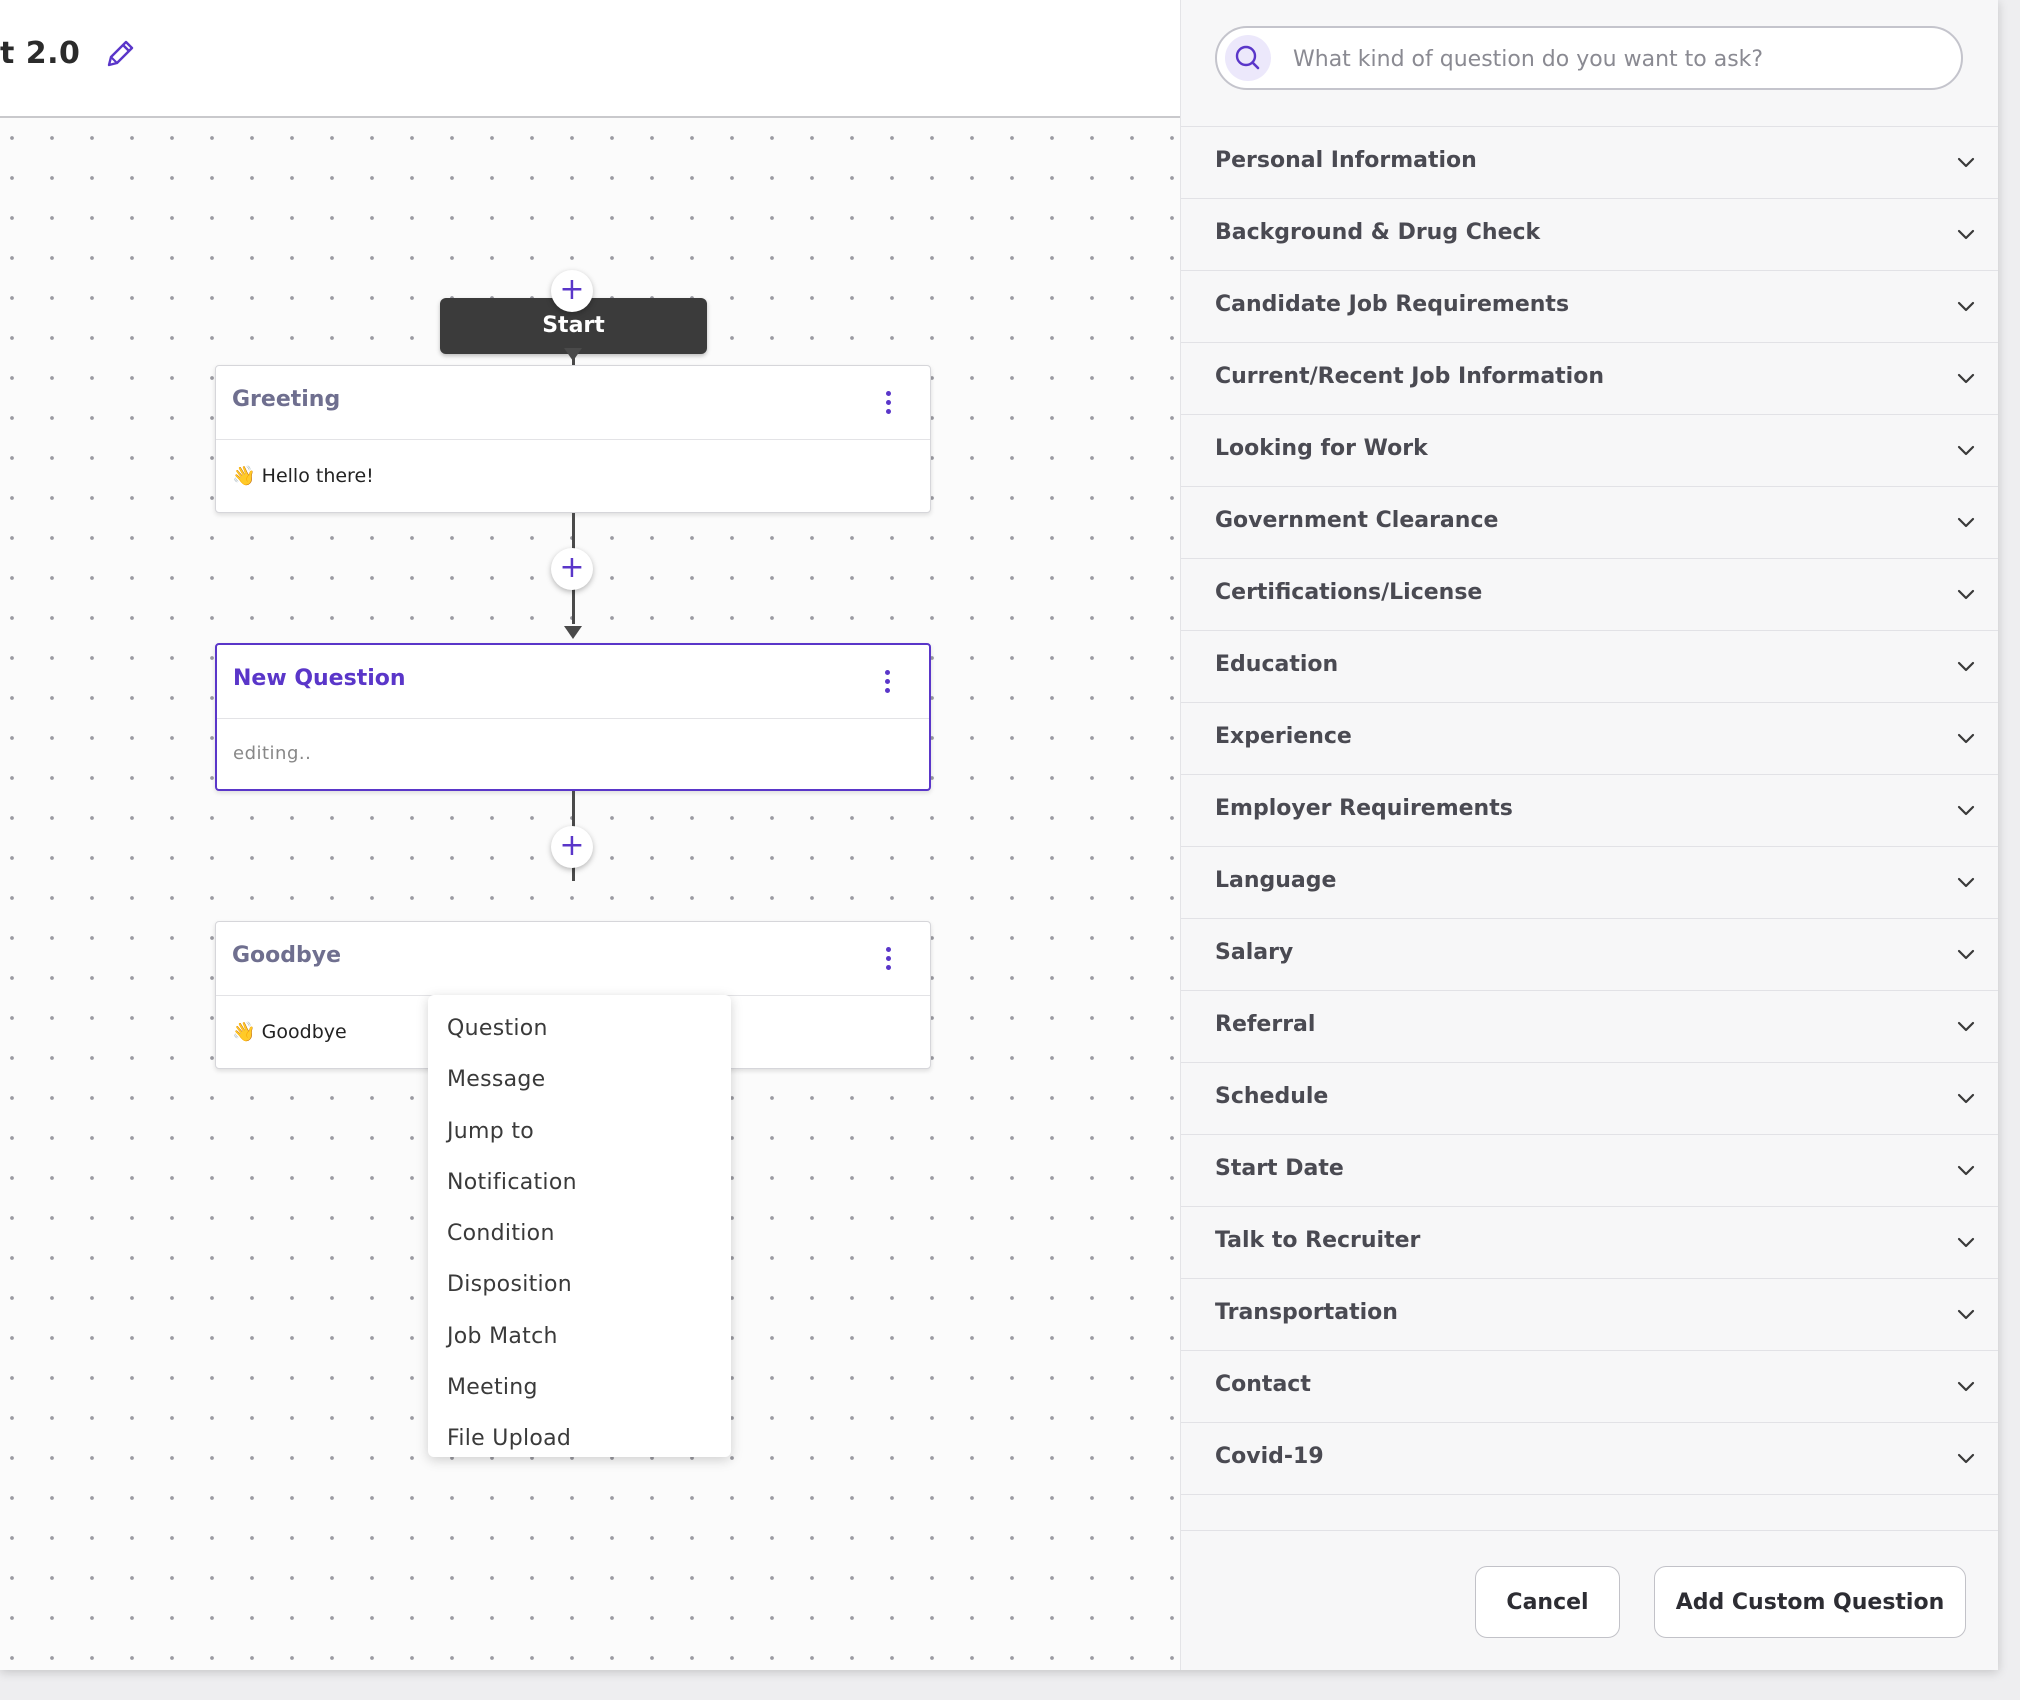 The image size is (2020, 1700). Describe the element at coordinates (579, 1131) in the screenshot. I see `menu-item-jump-to: Jump to` at that location.